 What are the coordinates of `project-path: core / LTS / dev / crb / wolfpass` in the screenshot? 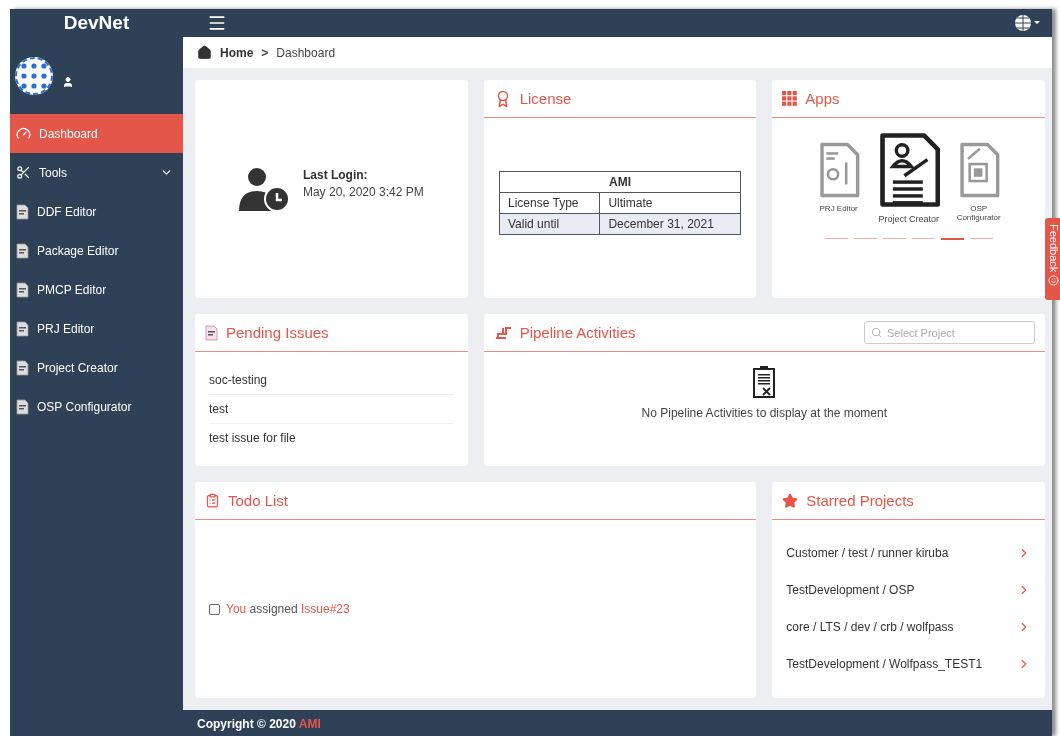 It's located at (870, 626).